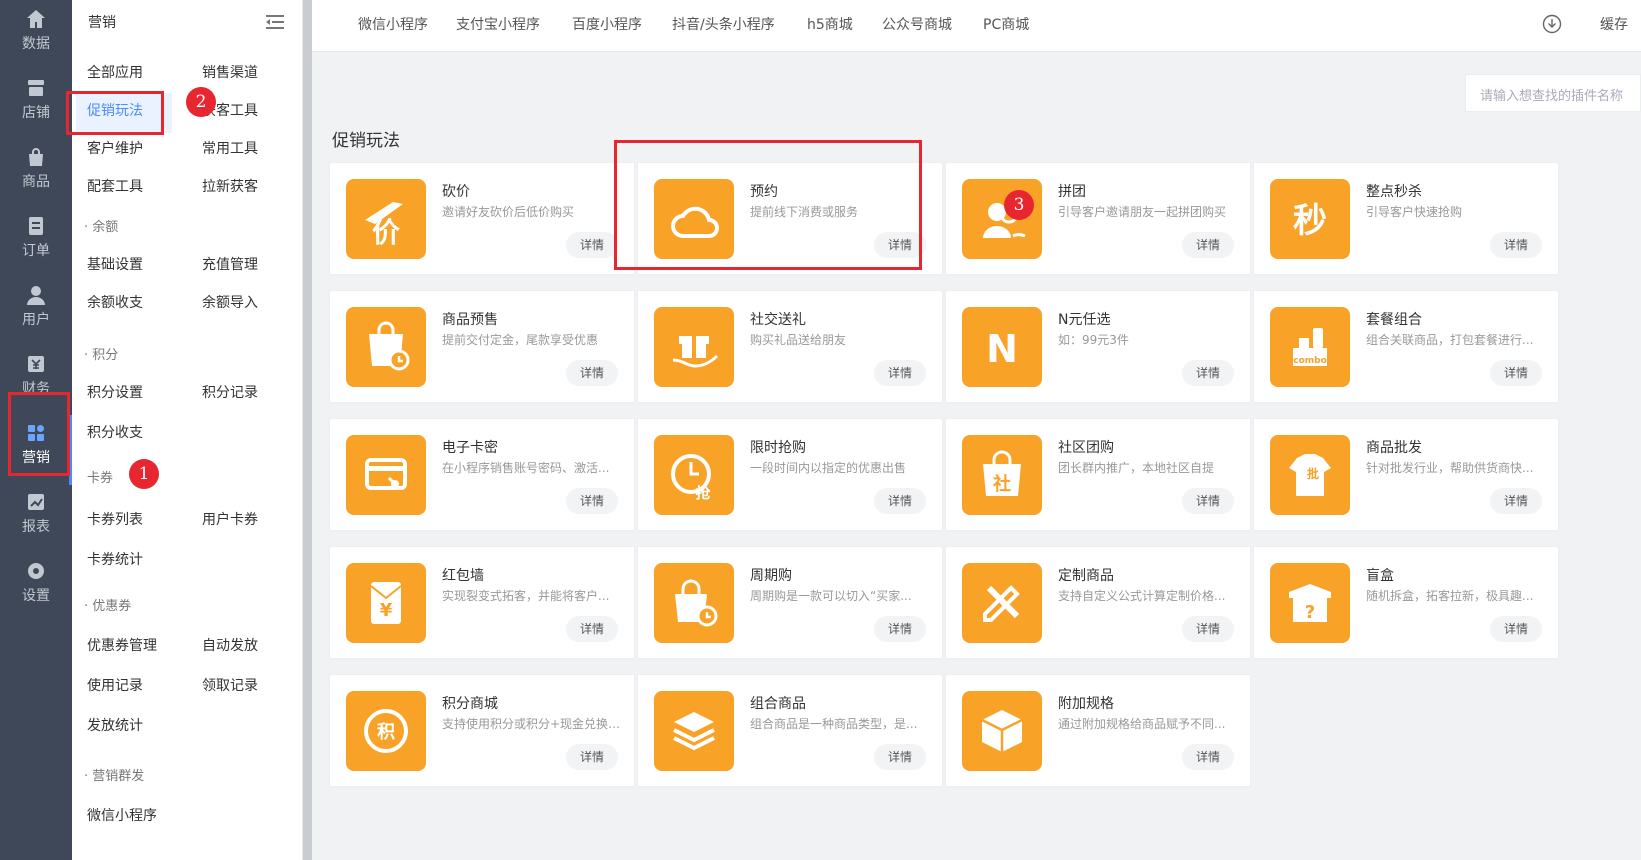  I want to click on menu-item: 常用工具, so click(230, 148).